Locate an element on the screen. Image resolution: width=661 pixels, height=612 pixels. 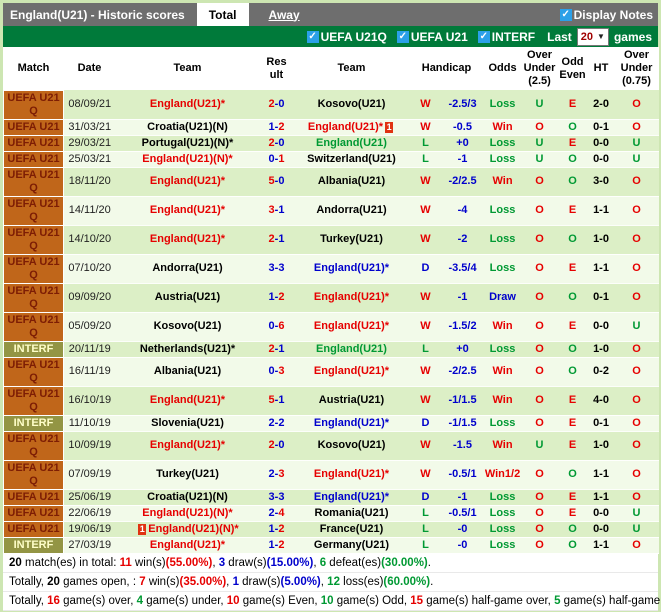
wdl-letter: W is located at coordinates (425, 240).